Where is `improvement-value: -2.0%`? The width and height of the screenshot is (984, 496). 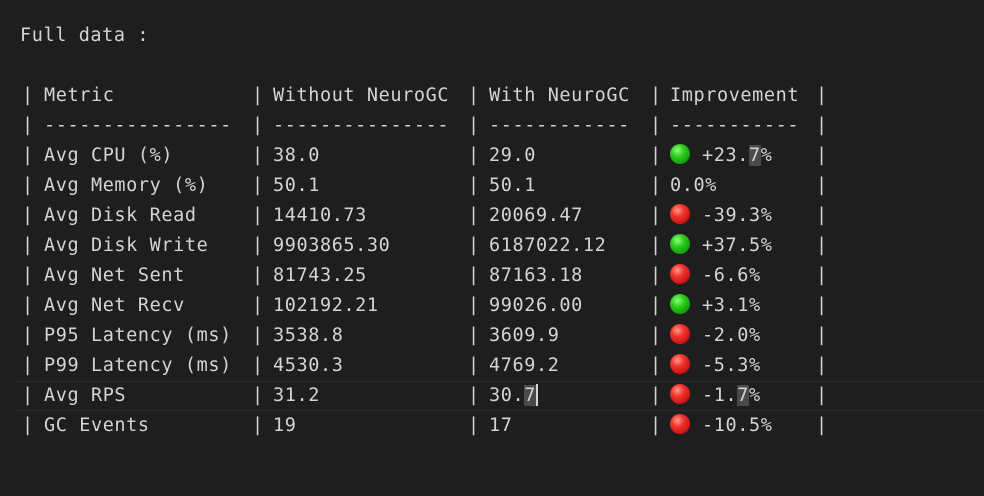 improvement-value: -2.0% is located at coordinates (731, 335).